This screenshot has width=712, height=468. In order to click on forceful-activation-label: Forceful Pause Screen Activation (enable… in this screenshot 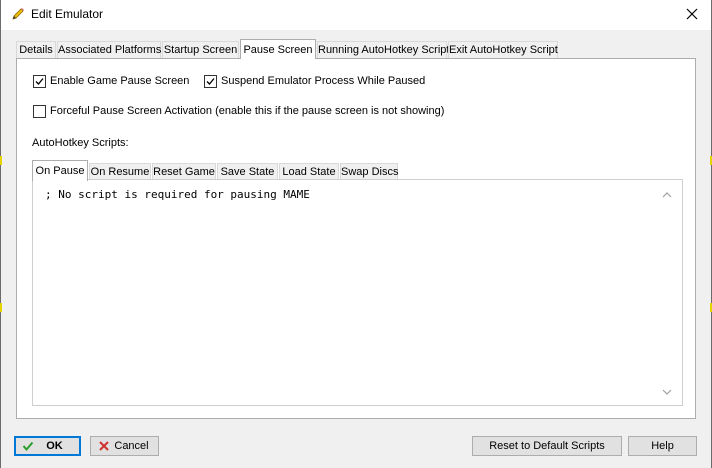, I will do `click(247, 111)`.